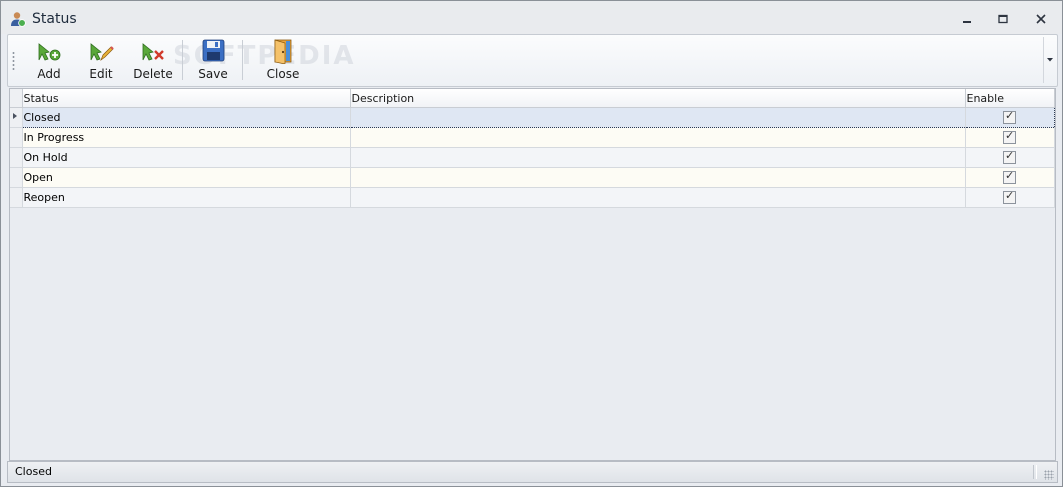 The height and width of the screenshot is (487, 1063). Describe the element at coordinates (186, 98) in the screenshot. I see `column-header-status: Status` at that location.